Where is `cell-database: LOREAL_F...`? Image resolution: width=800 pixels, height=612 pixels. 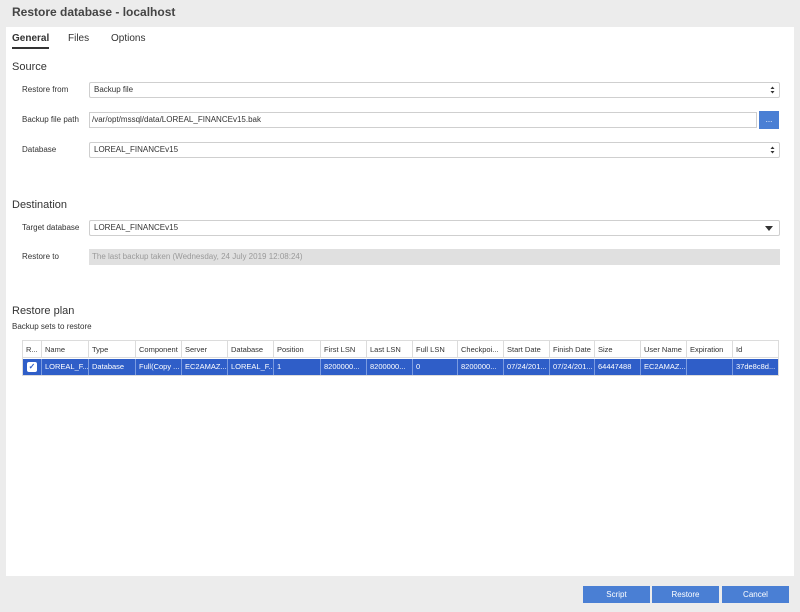
cell-database: LOREAL_F... is located at coordinates (251, 367).